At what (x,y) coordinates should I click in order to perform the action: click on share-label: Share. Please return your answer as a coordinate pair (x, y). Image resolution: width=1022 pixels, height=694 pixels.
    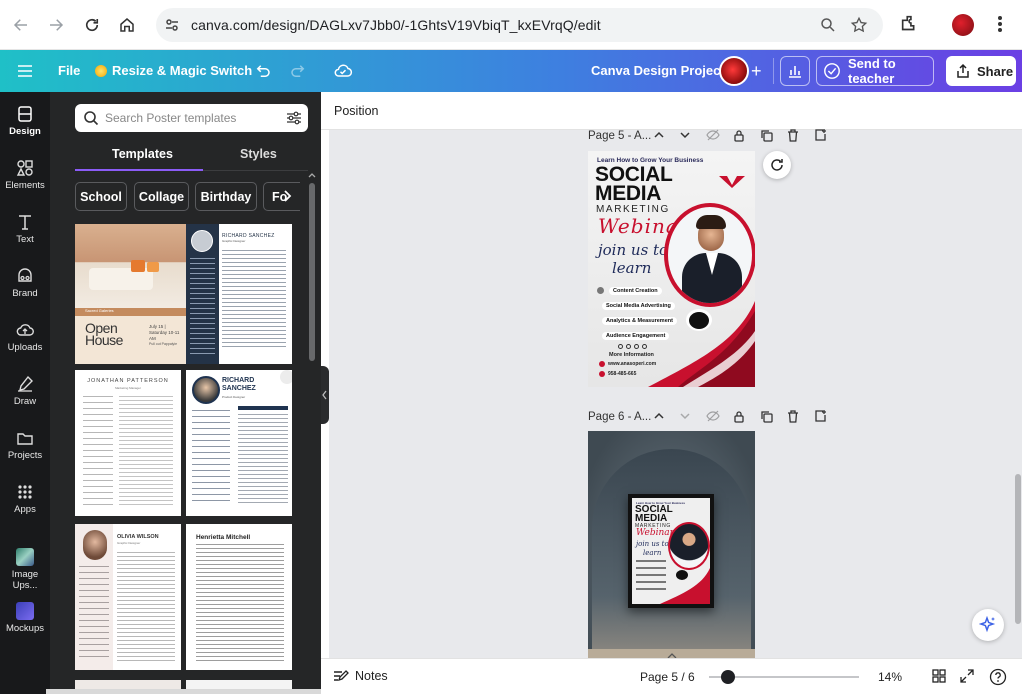
    Looking at the image, I should click on (995, 71).